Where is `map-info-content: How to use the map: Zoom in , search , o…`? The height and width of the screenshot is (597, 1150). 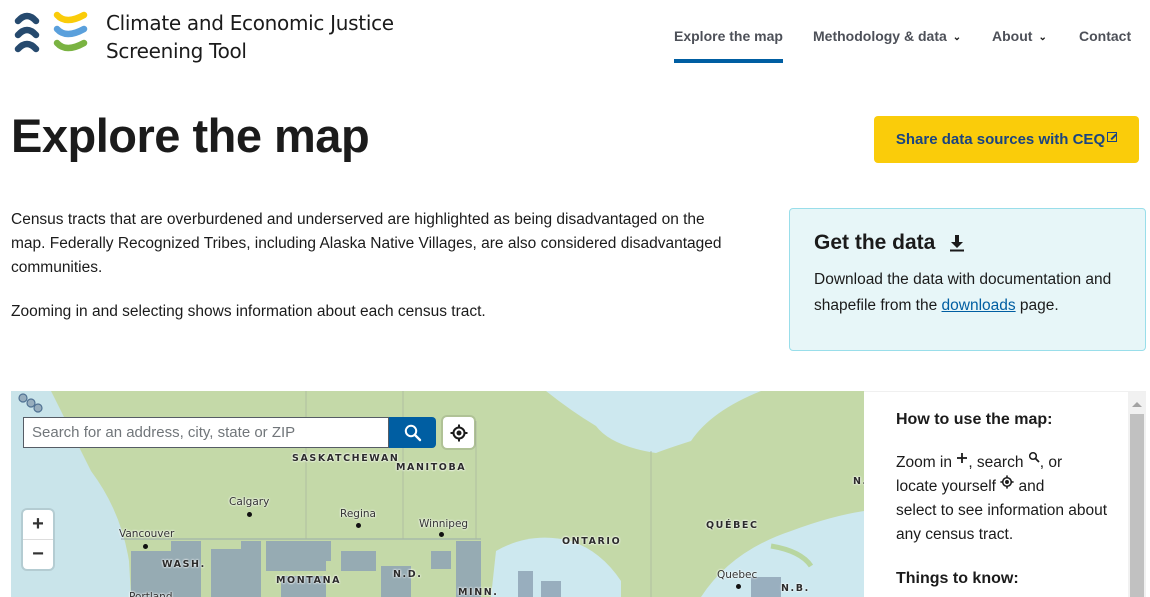 map-info-content: How to use the map: Zoom in , search , o… is located at coordinates (1006, 499).